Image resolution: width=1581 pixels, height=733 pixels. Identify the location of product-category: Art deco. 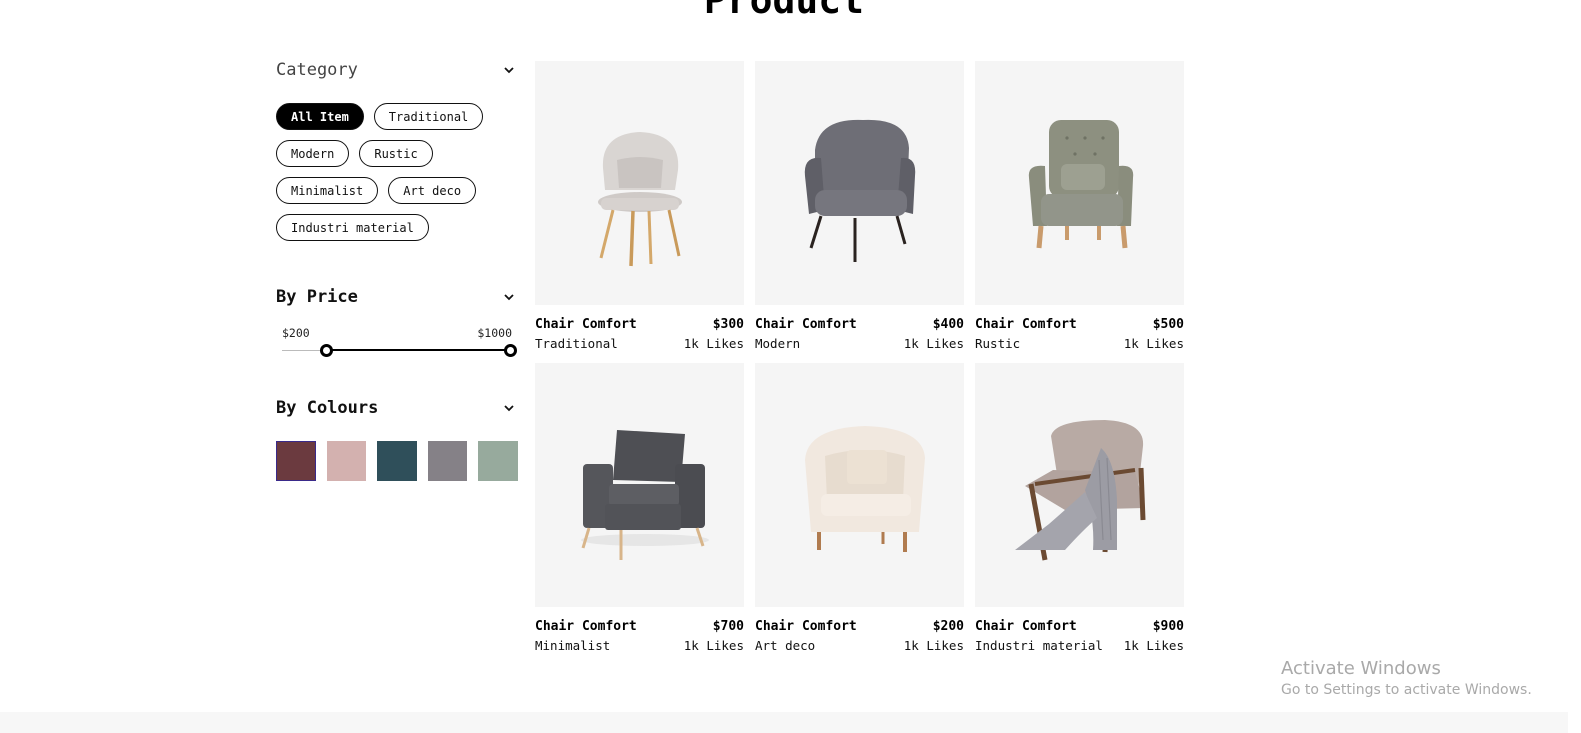
(785, 645).